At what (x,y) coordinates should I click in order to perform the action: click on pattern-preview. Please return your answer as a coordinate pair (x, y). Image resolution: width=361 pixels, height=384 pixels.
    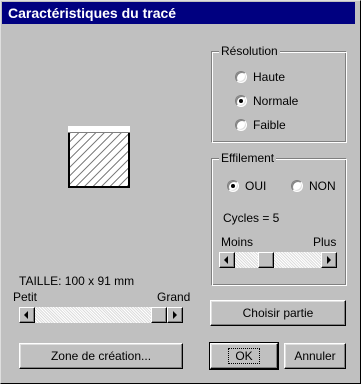
    Looking at the image, I should click on (99, 157).